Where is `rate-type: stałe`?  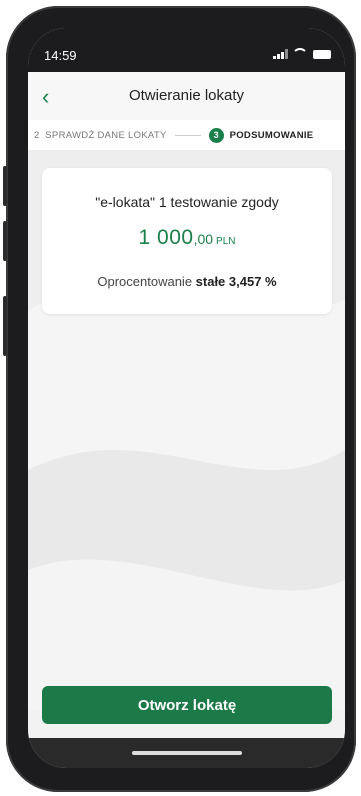
rate-type: stałe is located at coordinates (210, 281).